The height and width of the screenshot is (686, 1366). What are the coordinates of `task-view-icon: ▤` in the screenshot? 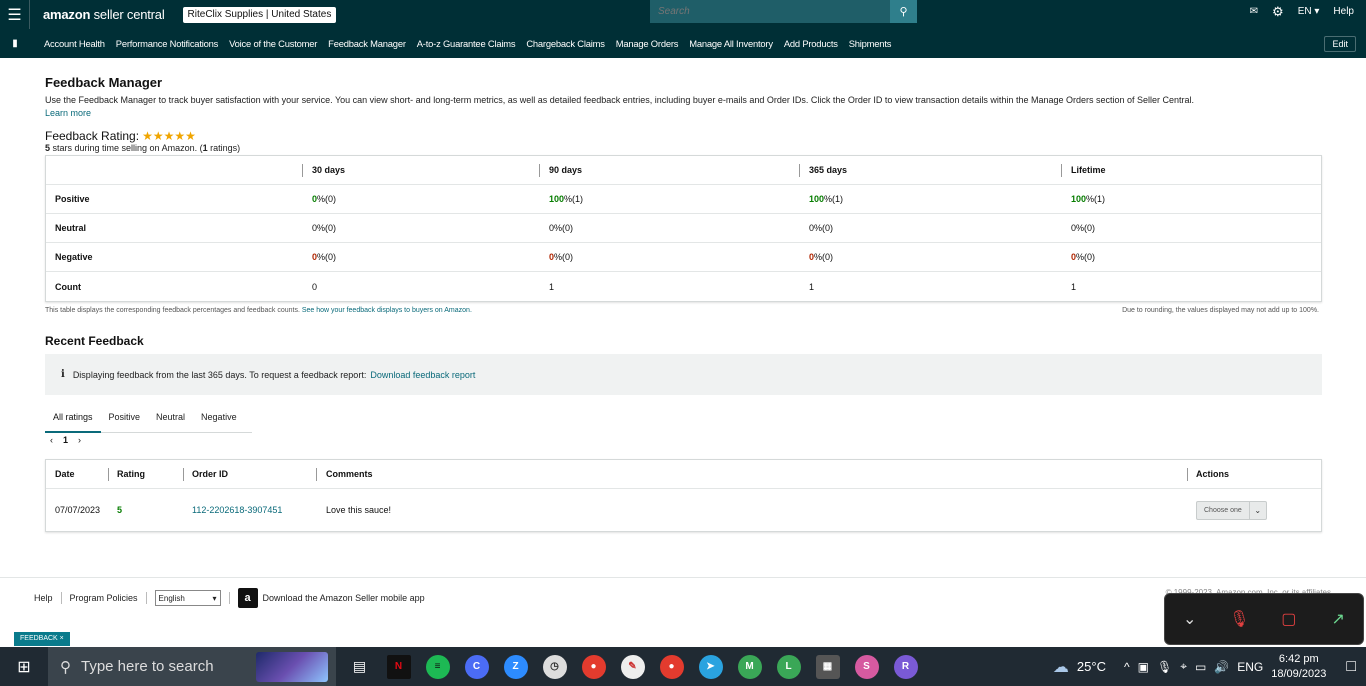 It's located at (359, 666).